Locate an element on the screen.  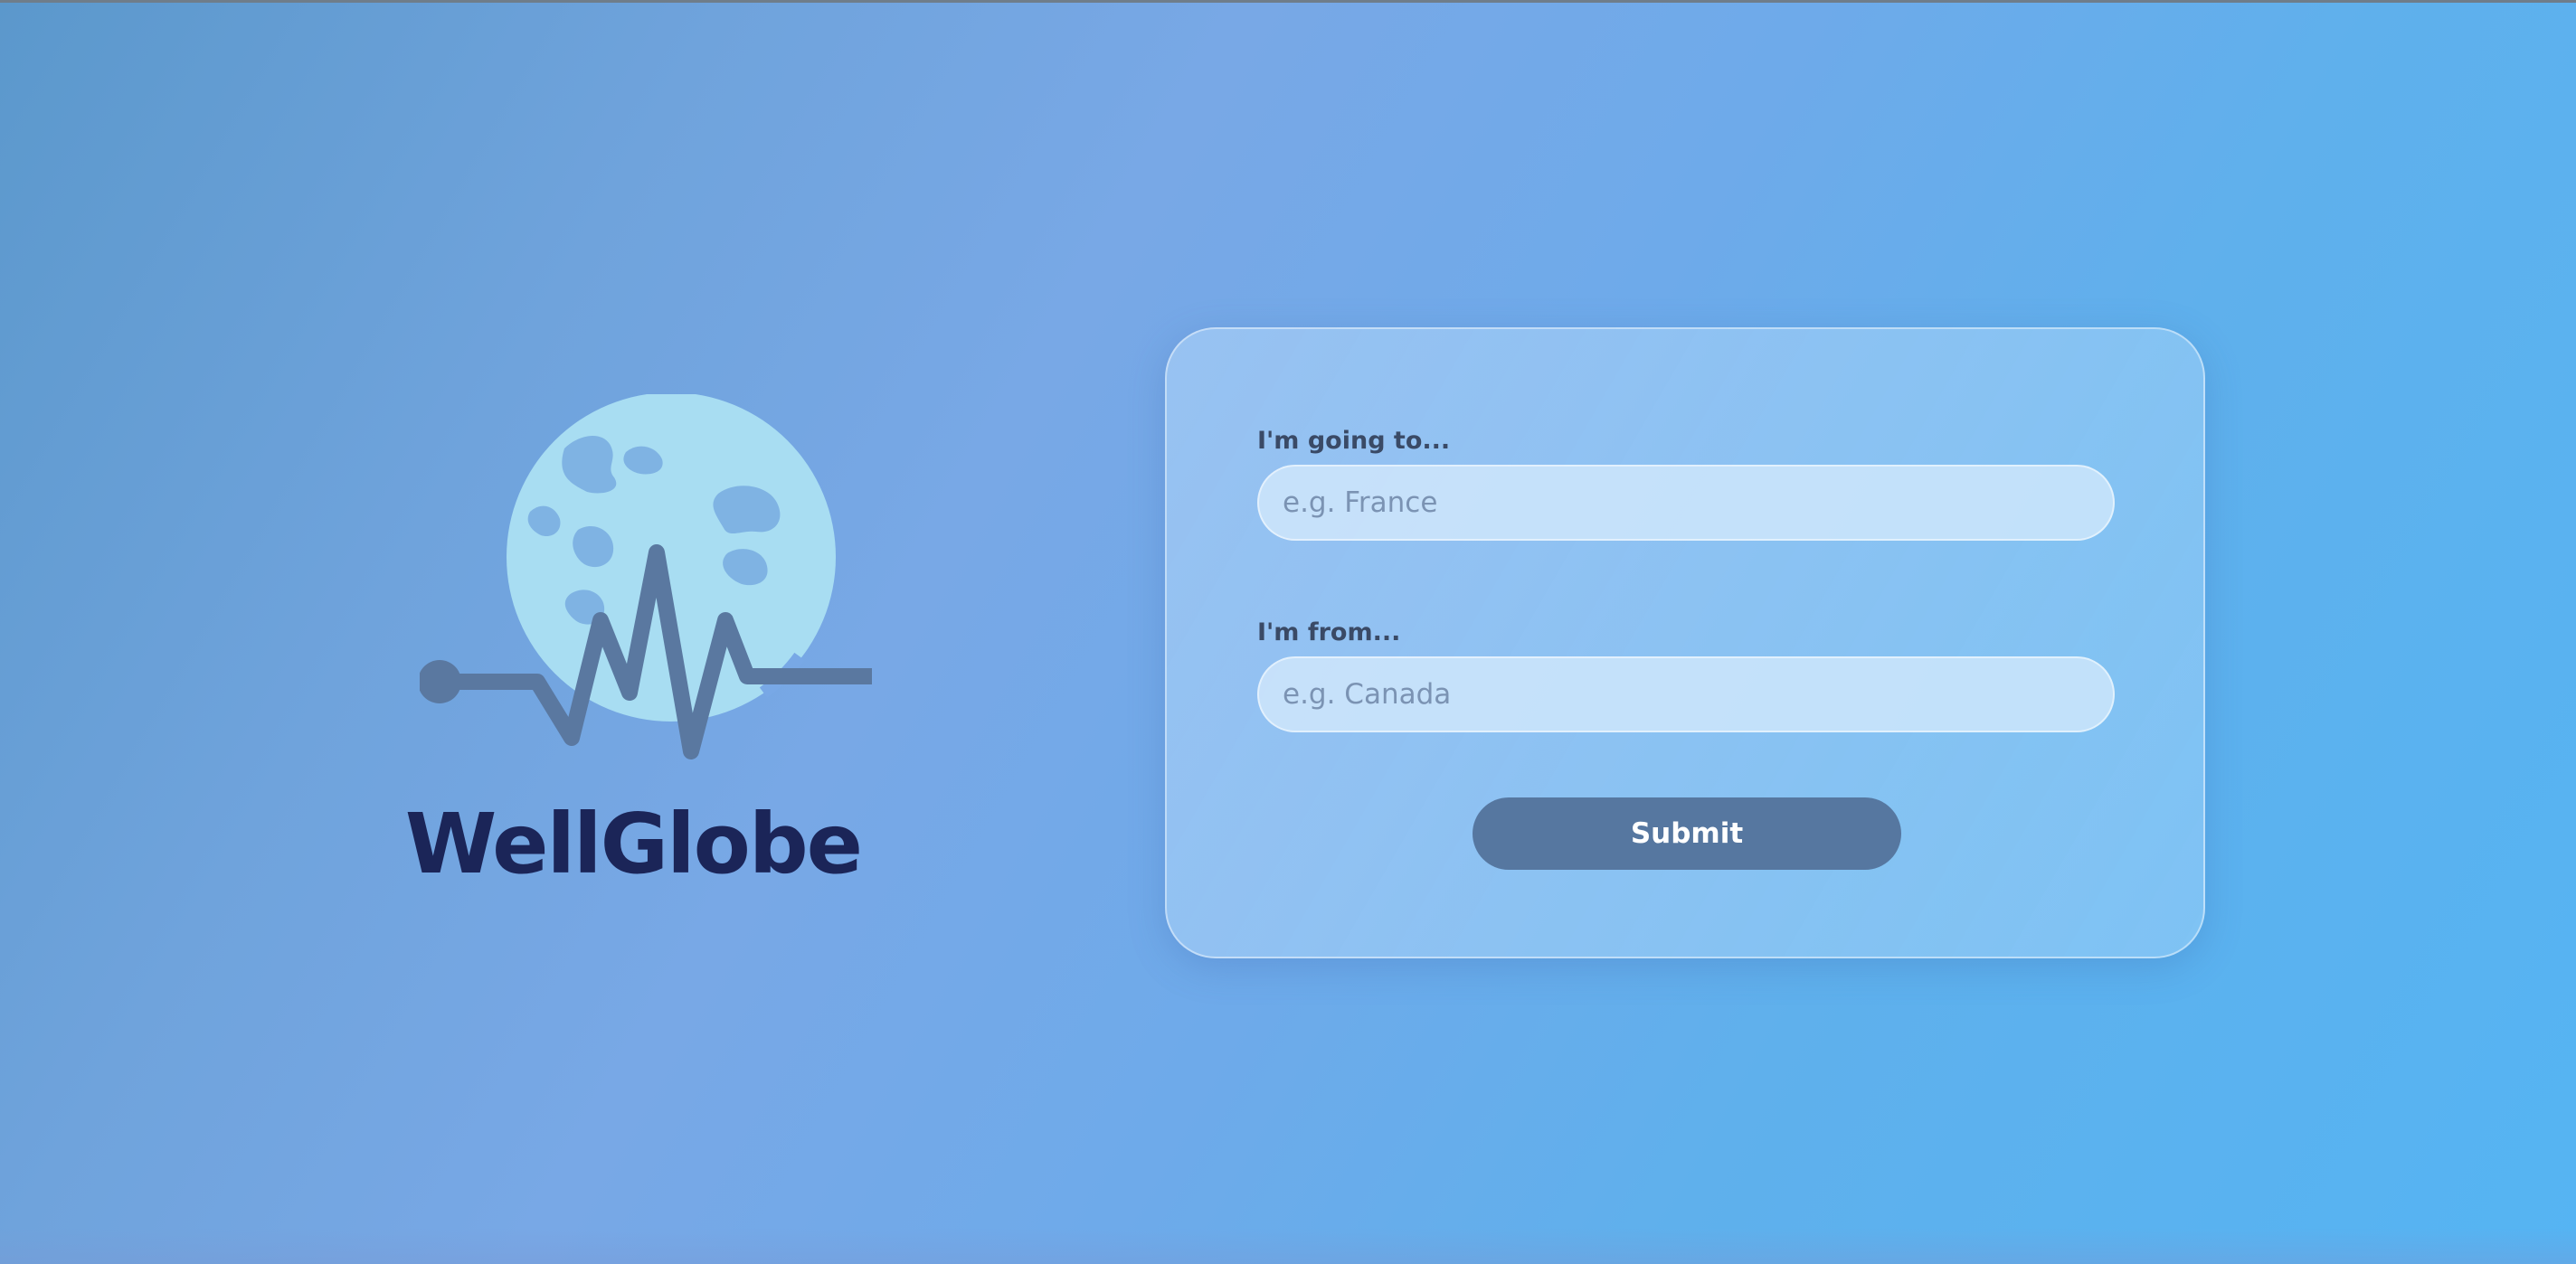
bottom-shade is located at coordinates (1288, 1246).